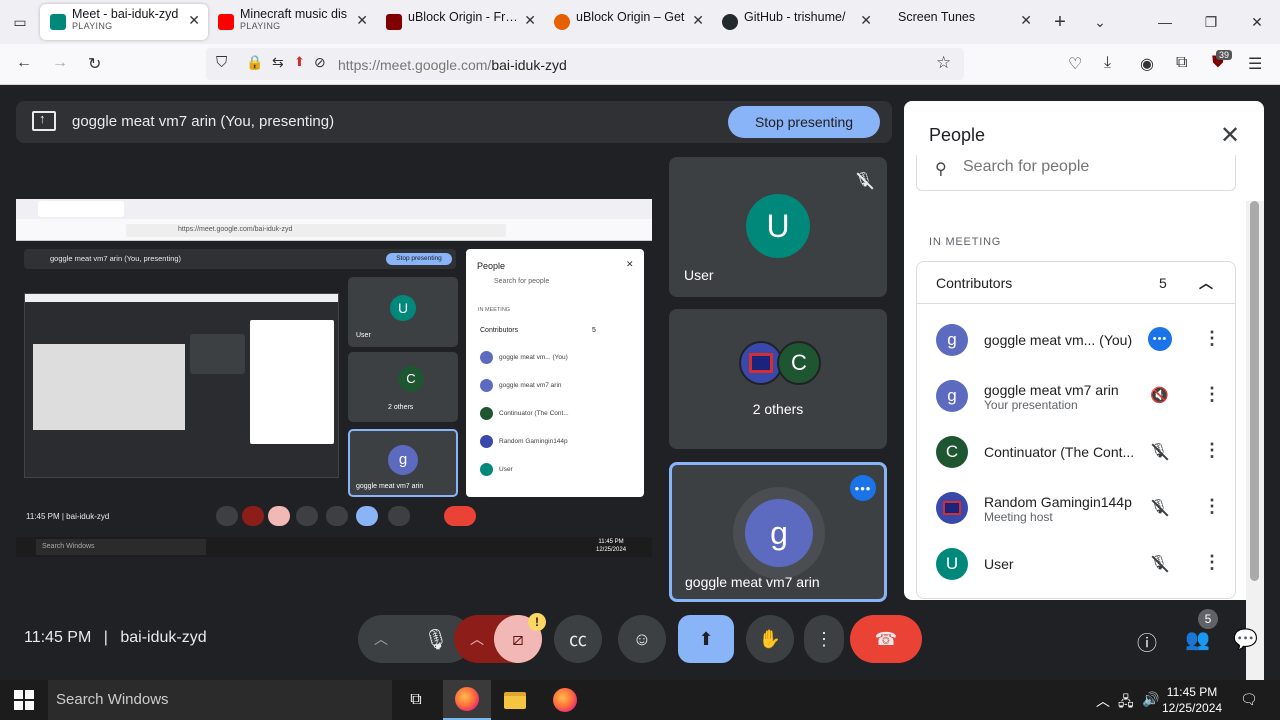 The height and width of the screenshot is (720, 1280). Describe the element at coordinates (221, 62) in the screenshot. I see `tracking-protection-icon: ⛉` at that location.